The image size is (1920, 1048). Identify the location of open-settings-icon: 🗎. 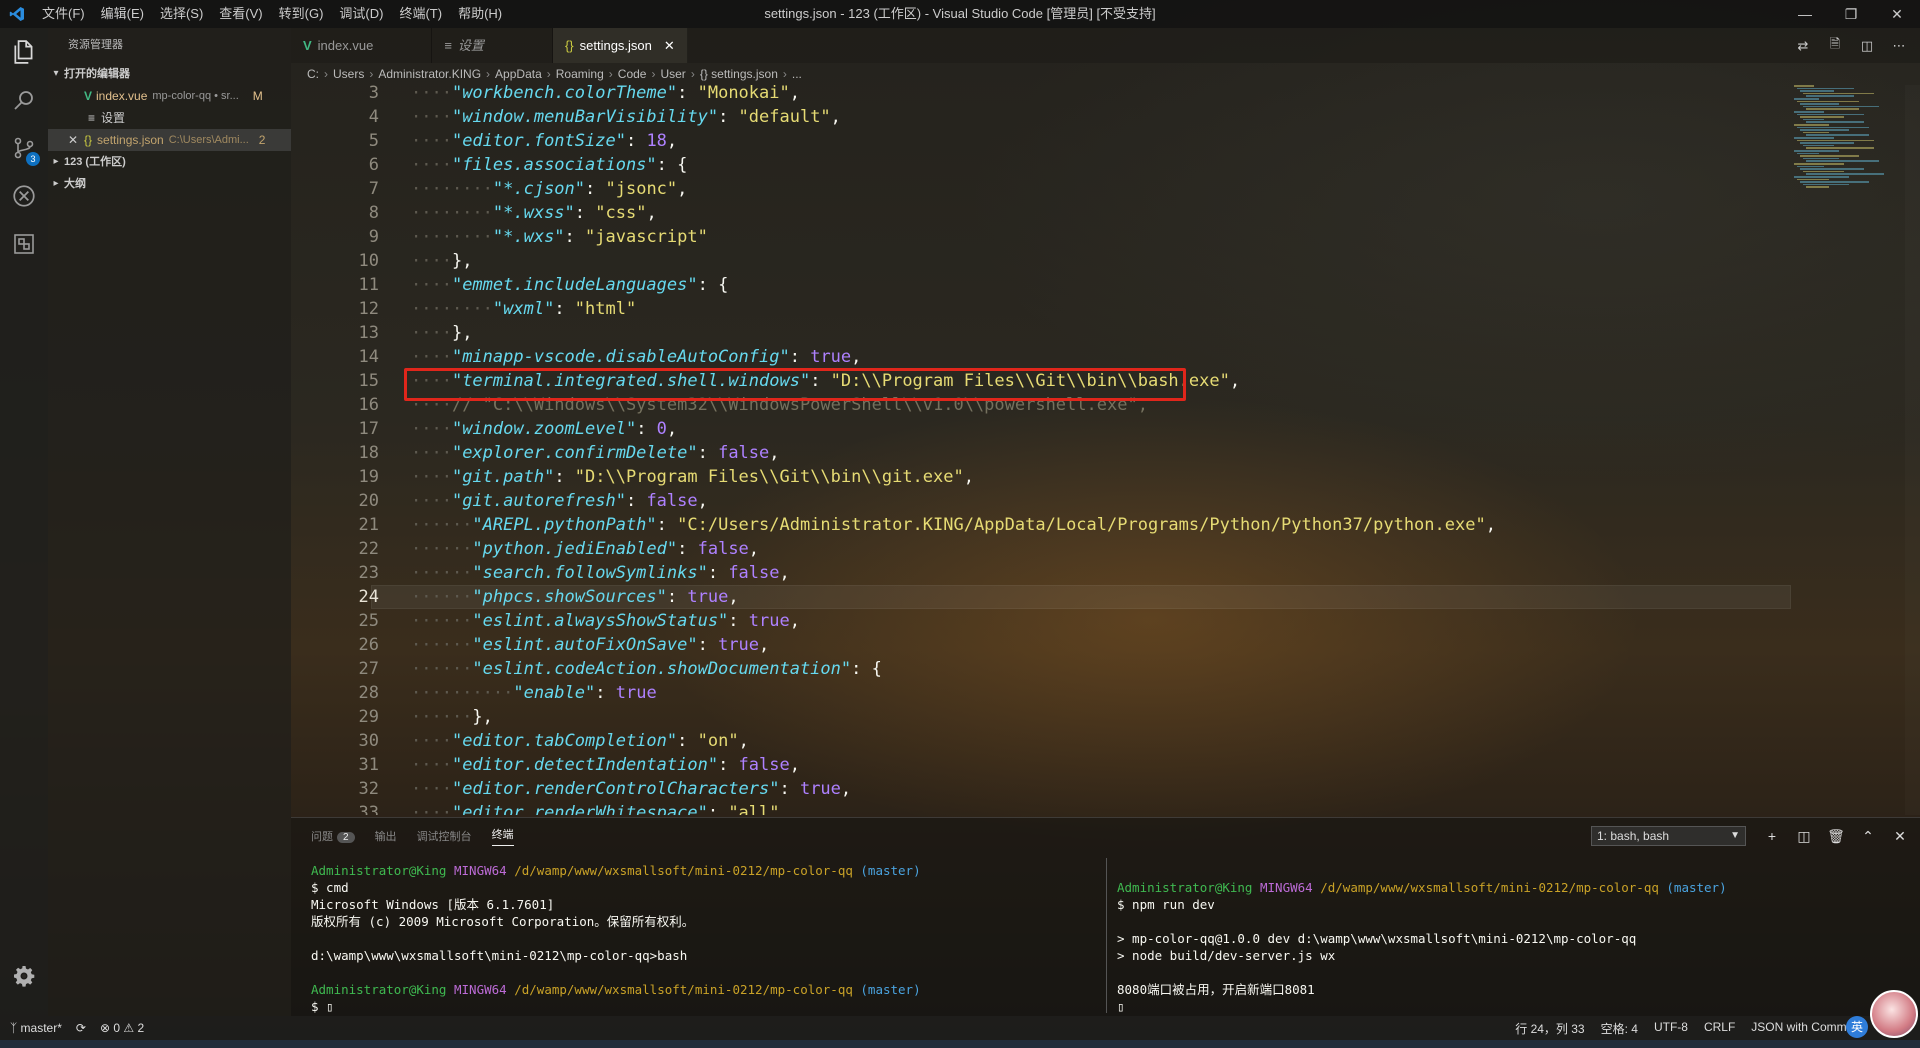
(1835, 46).